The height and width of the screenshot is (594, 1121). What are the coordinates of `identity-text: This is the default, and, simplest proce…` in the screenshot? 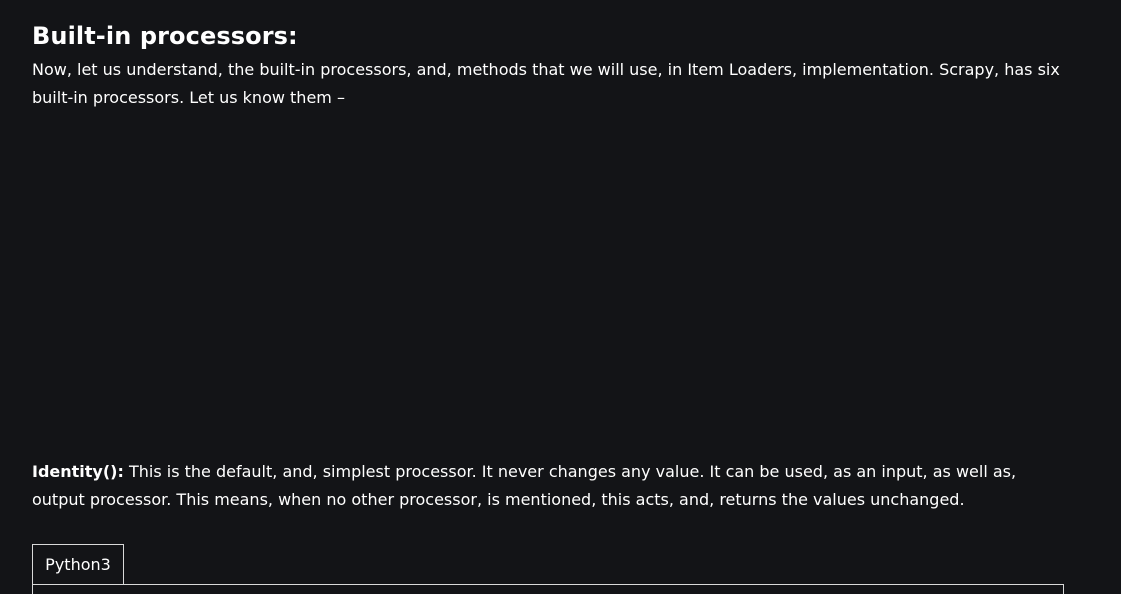 It's located at (524, 485).